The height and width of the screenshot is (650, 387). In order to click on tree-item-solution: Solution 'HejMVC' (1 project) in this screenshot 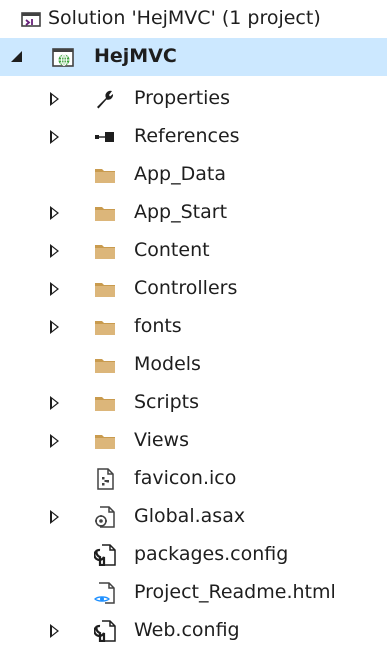, I will do `click(193, 19)`.